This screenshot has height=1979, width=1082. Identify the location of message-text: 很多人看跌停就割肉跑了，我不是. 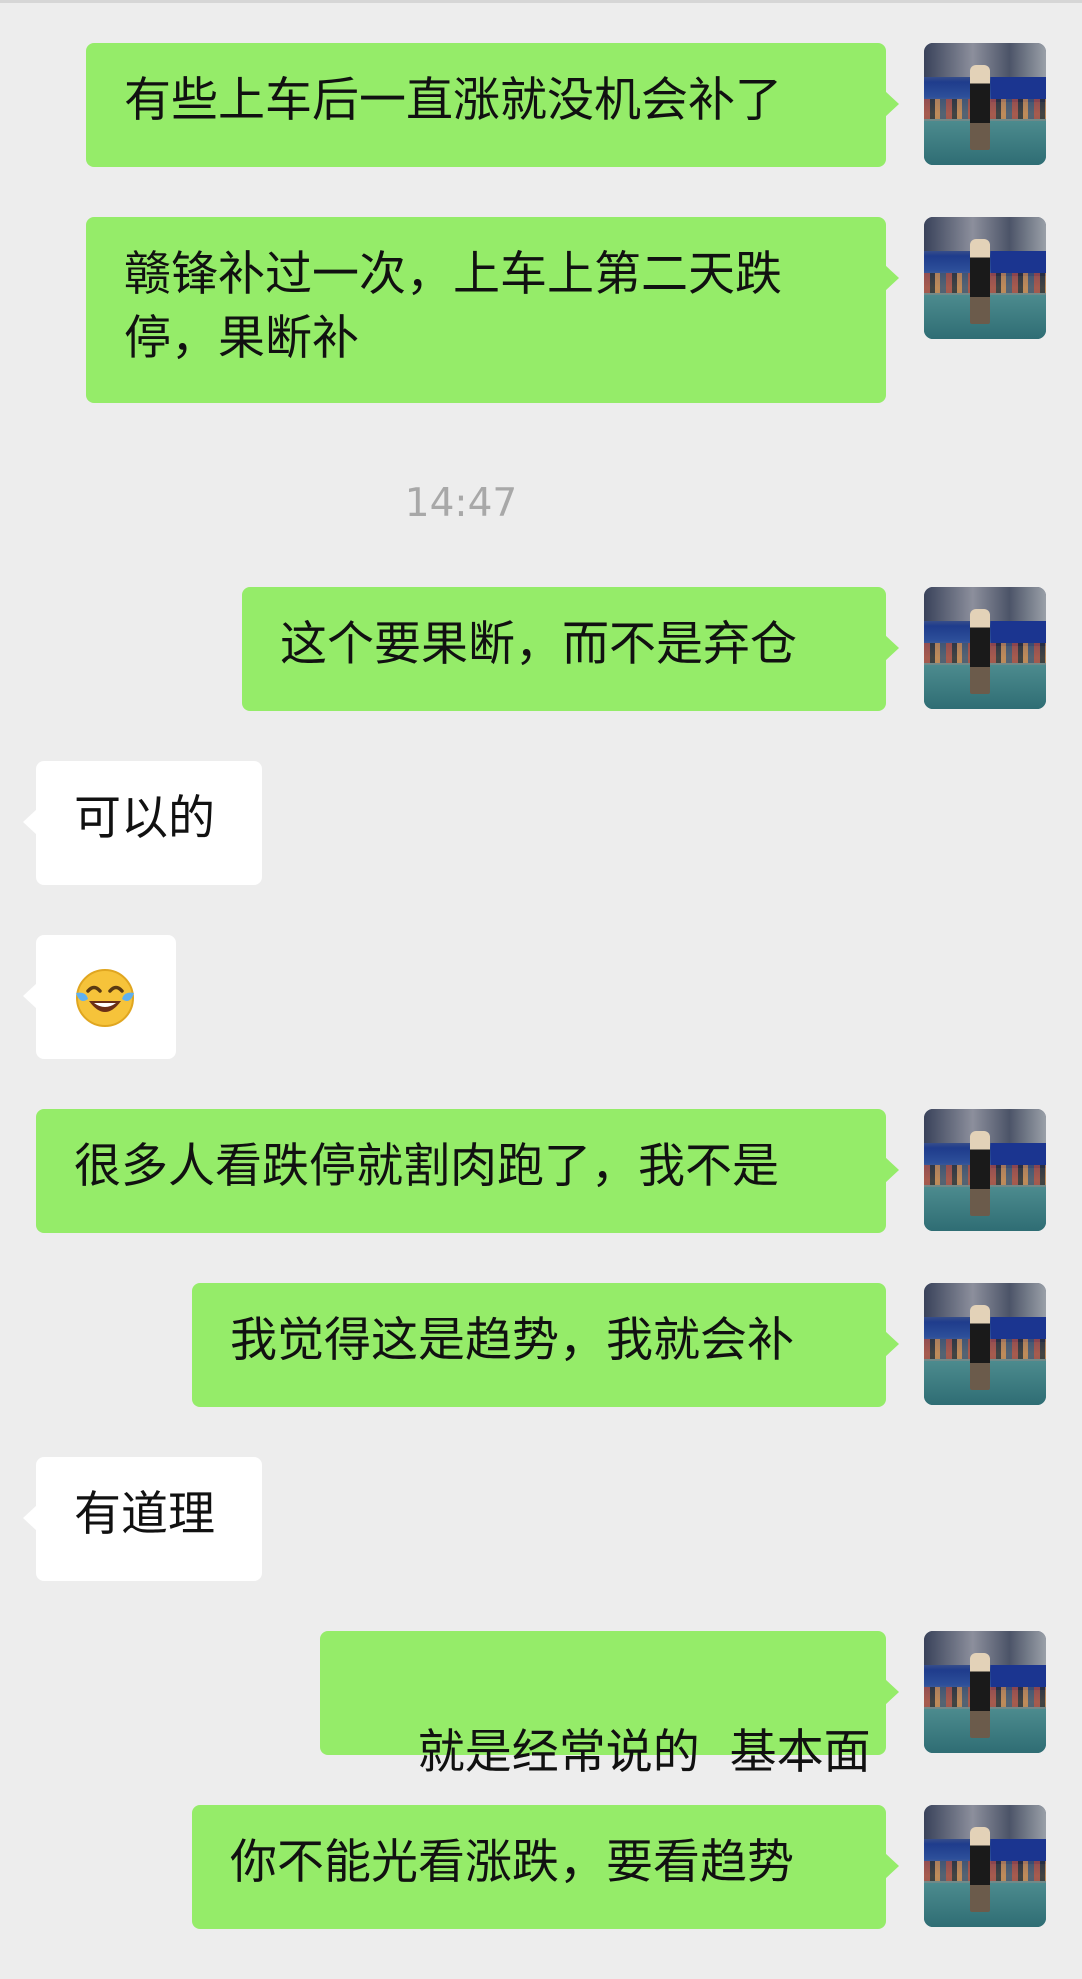
(426, 1166).